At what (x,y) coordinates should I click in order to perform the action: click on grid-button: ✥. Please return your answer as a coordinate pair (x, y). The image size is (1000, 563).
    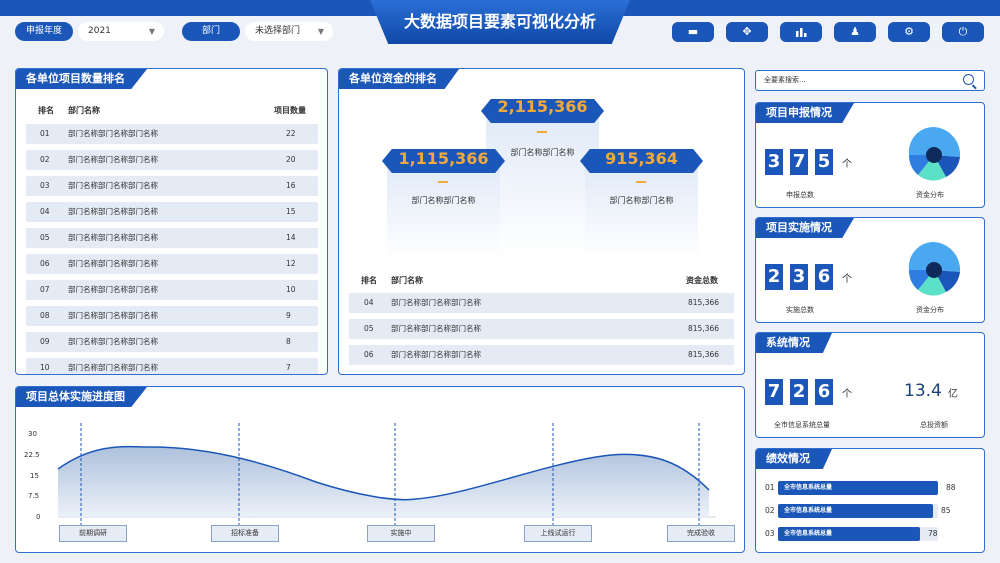
    Looking at the image, I should click on (747, 32).